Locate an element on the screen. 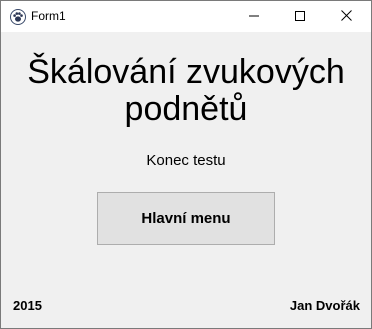  paw-icon is located at coordinates (18, 17).